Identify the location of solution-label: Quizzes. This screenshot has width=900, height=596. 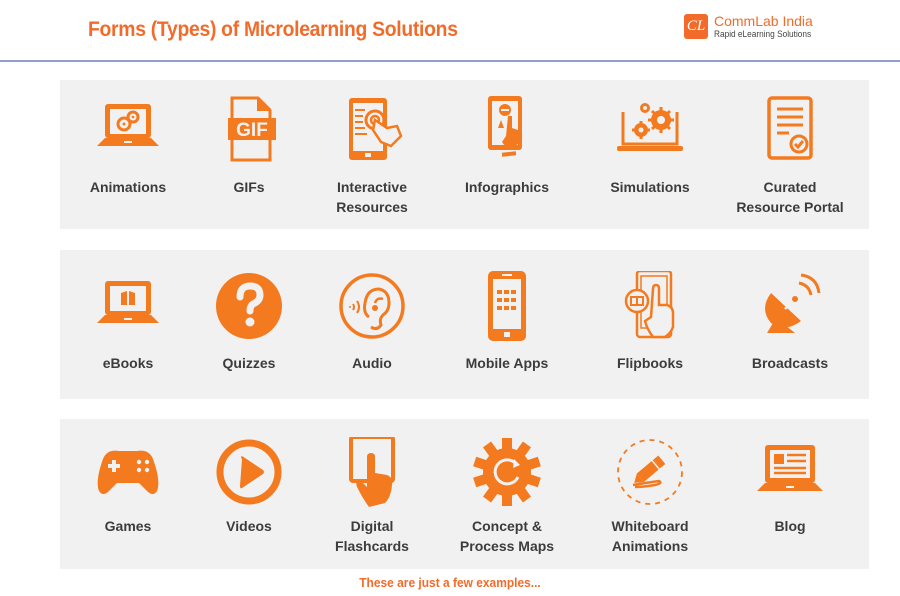
(249, 363).